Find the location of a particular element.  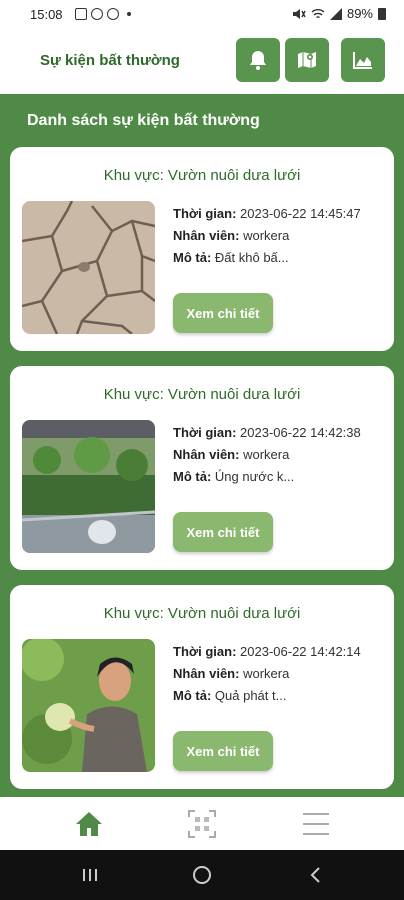

event-image-waterlogged-garden is located at coordinates (88, 486).